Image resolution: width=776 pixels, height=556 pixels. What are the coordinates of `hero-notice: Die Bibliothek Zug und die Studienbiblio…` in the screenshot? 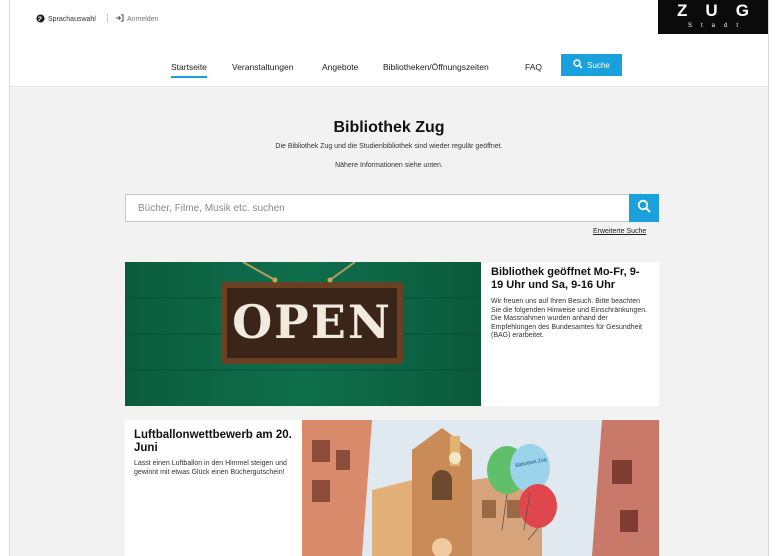 It's located at (389, 146).